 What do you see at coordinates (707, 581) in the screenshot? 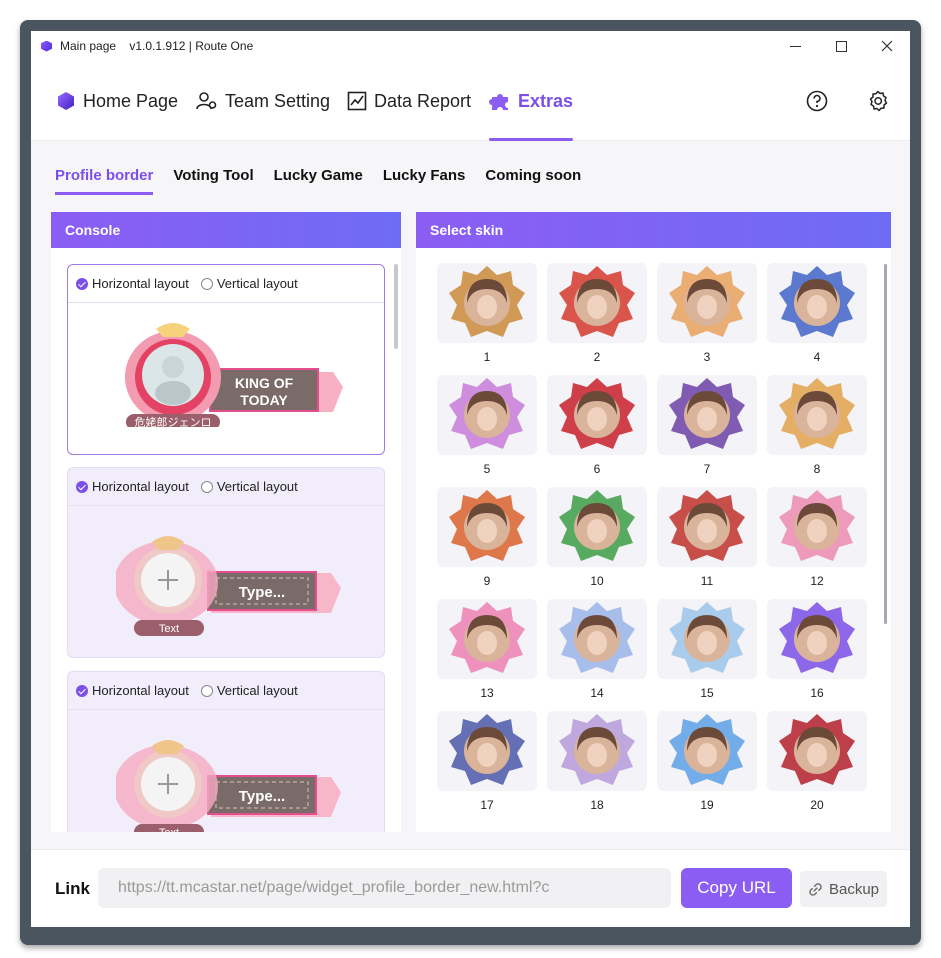
I see `skin-number: 11` at bounding box center [707, 581].